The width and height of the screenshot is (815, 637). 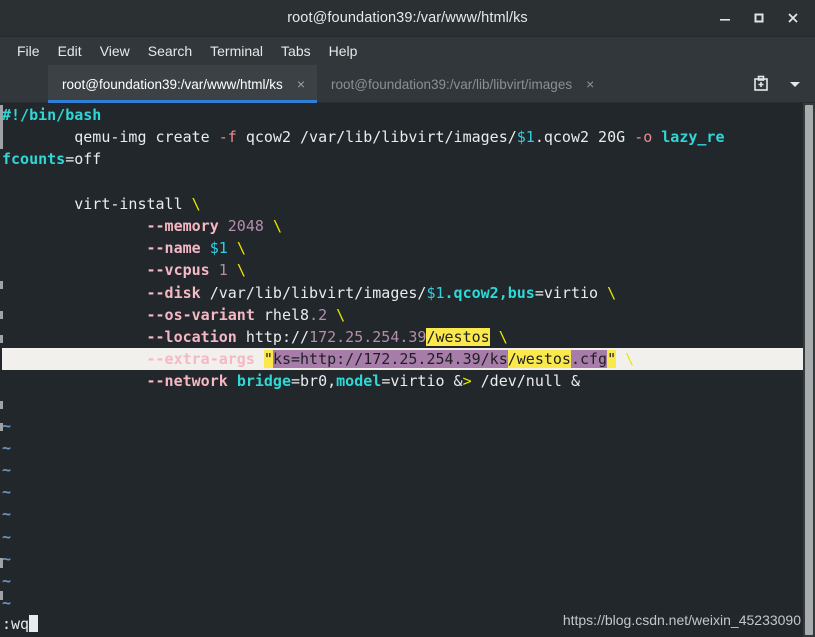 I want to click on terminal-line: --memory 2048 \, so click(x=402, y=226).